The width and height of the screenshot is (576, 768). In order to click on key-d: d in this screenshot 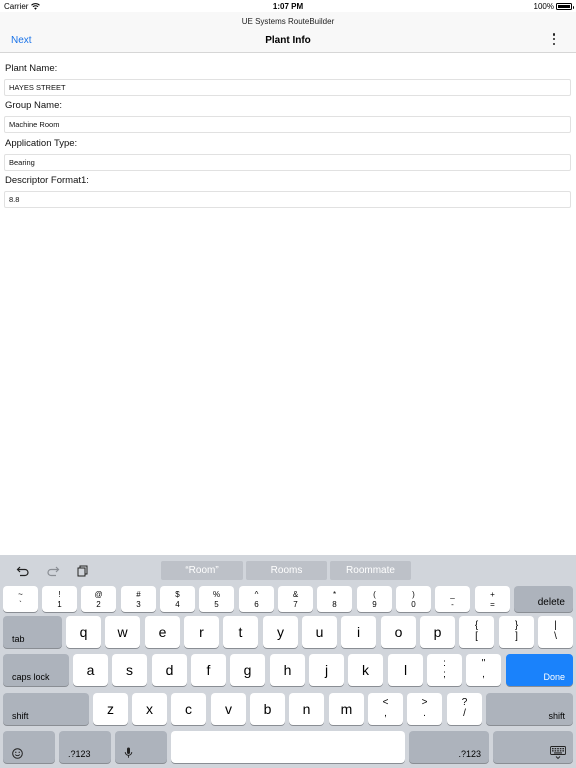, I will do `click(169, 670)`.